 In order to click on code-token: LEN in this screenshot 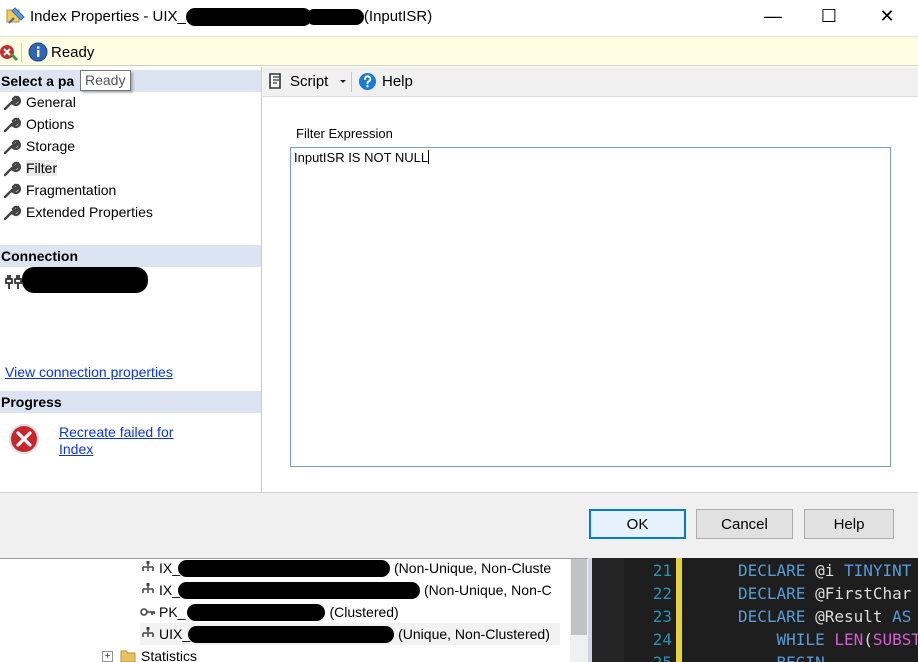, I will do `click(849, 639)`.